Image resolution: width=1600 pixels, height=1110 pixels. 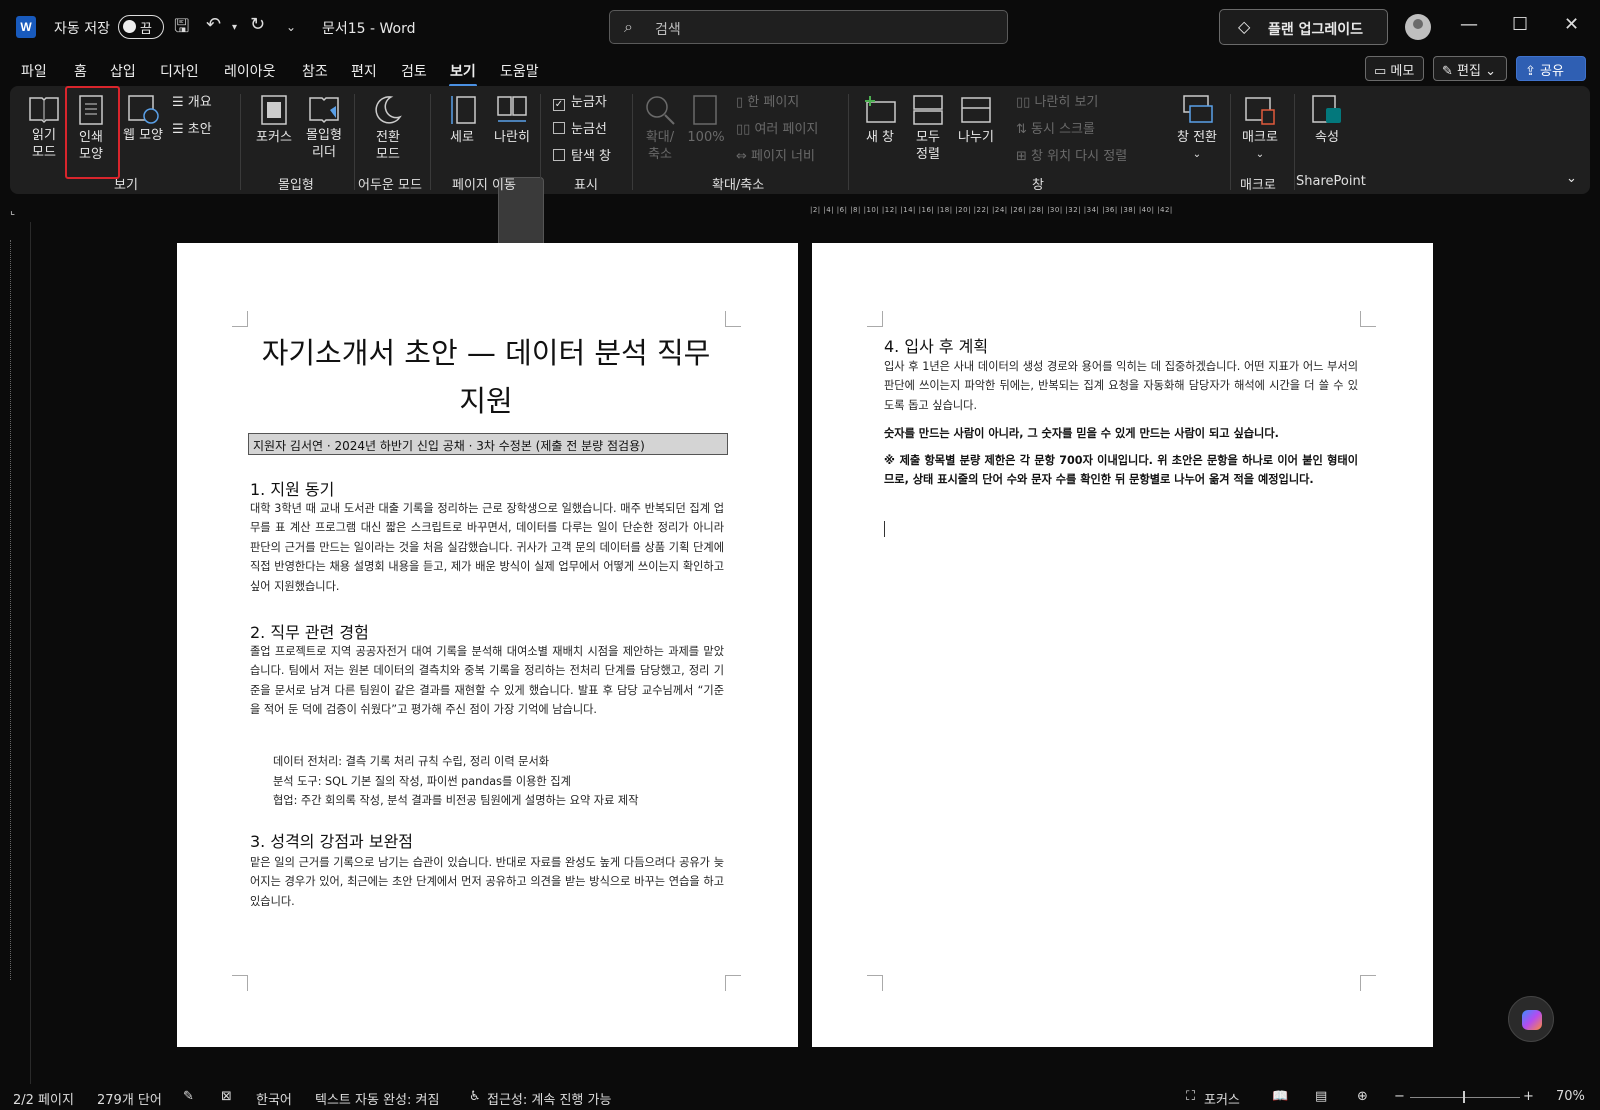 What do you see at coordinates (783, 156) in the screenshot?
I see `page-width-label: 페이지 너비` at bounding box center [783, 156].